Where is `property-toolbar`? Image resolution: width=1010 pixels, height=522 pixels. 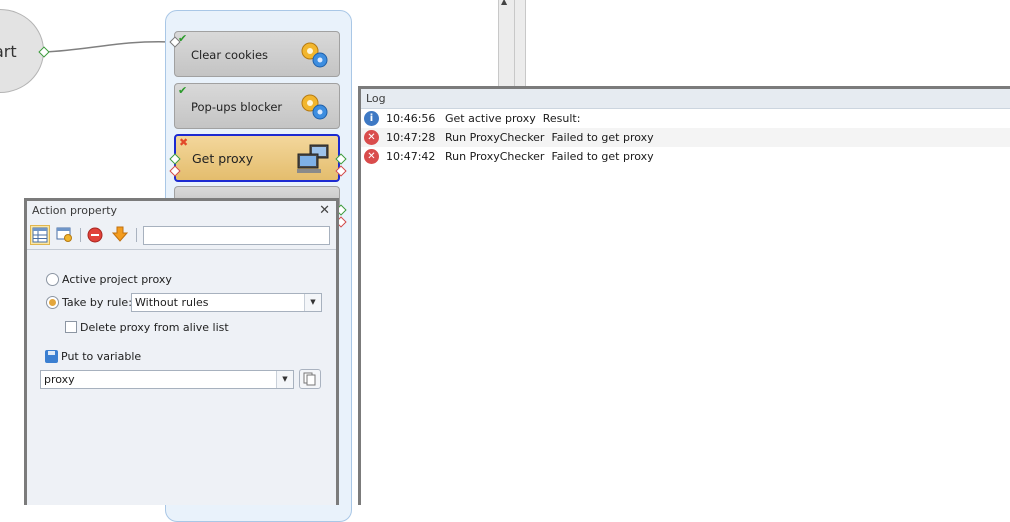
property-toolbar is located at coordinates (181, 235).